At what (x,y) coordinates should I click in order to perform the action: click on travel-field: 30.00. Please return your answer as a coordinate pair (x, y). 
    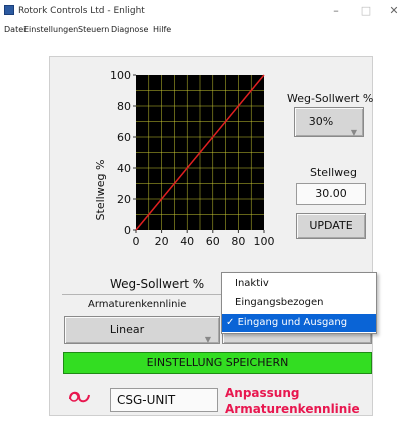
    Looking at the image, I should click on (331, 194).